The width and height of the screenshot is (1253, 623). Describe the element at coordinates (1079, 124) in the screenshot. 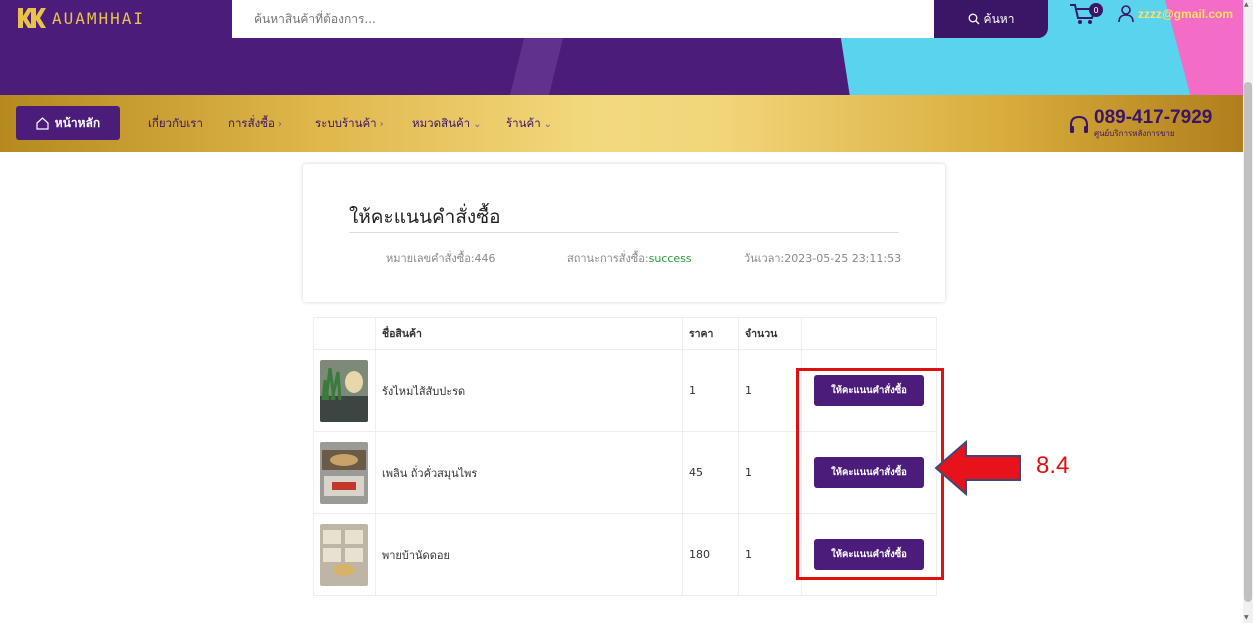

I see `headset-icon` at that location.